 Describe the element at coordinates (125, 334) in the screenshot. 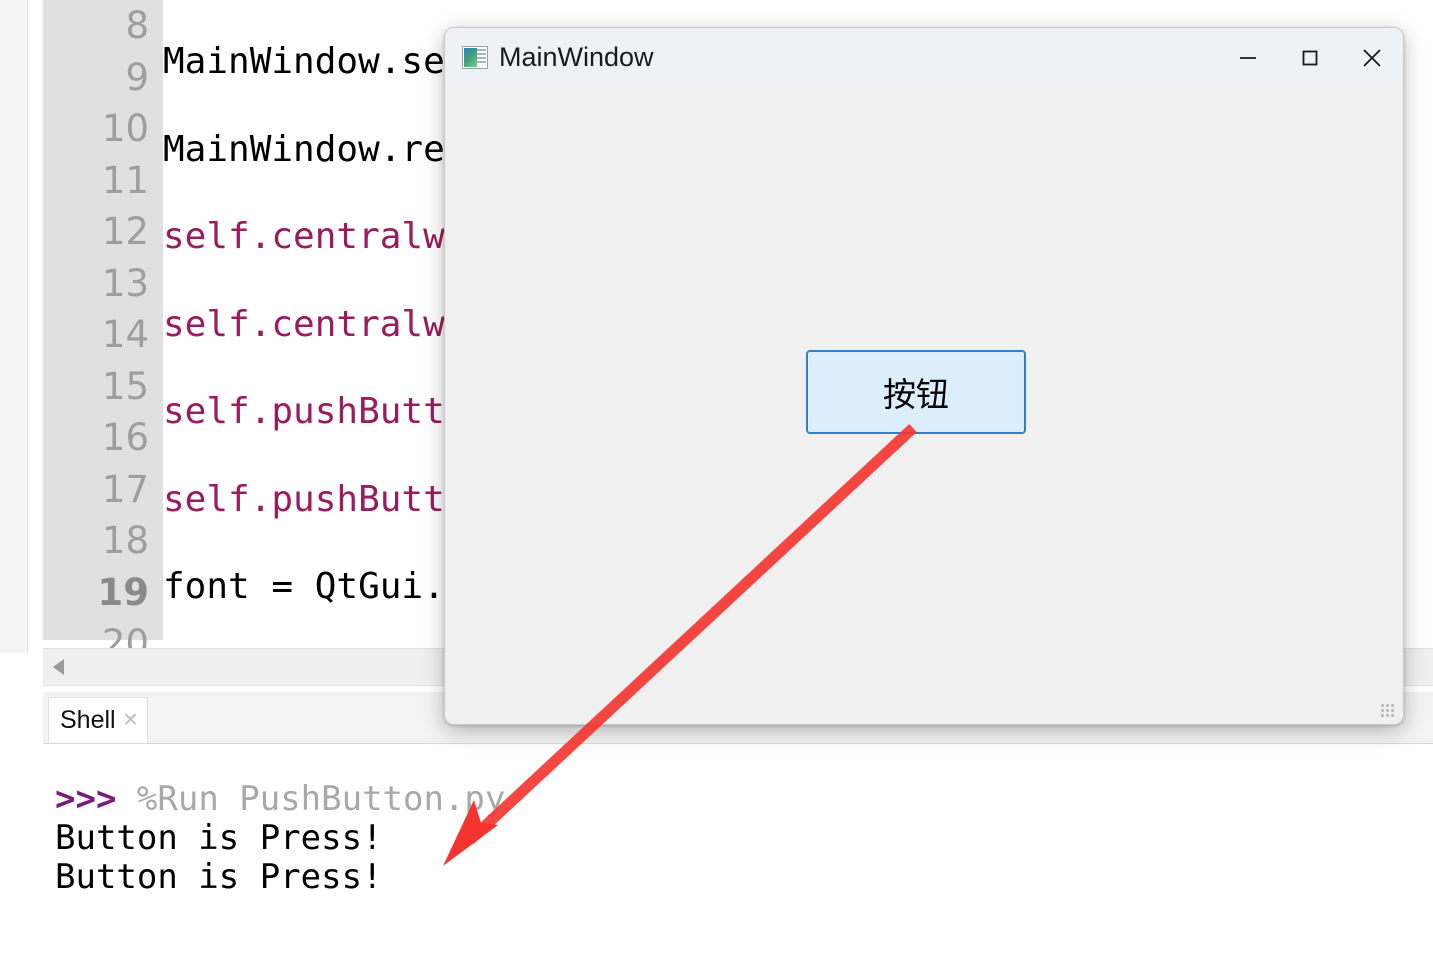

I see `line-number: 14` at that location.